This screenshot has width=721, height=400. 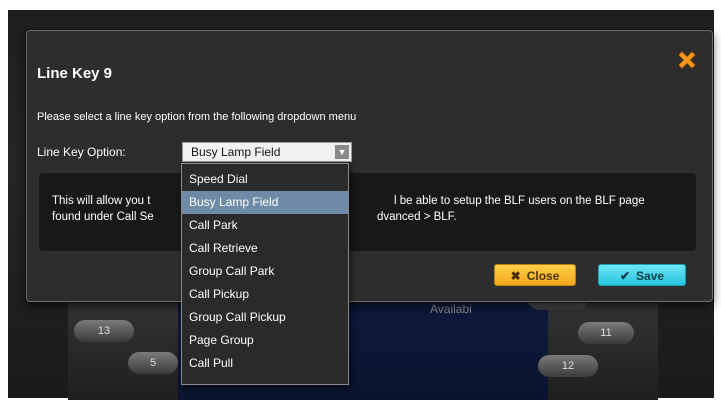 What do you see at coordinates (75, 73) in the screenshot?
I see `dialog-title: Line Key 9` at bounding box center [75, 73].